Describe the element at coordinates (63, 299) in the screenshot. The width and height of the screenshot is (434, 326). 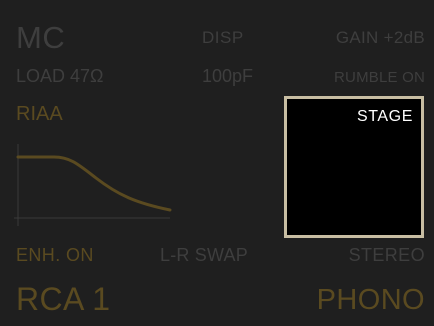
I see `input-selector-label: RCA 1` at that location.